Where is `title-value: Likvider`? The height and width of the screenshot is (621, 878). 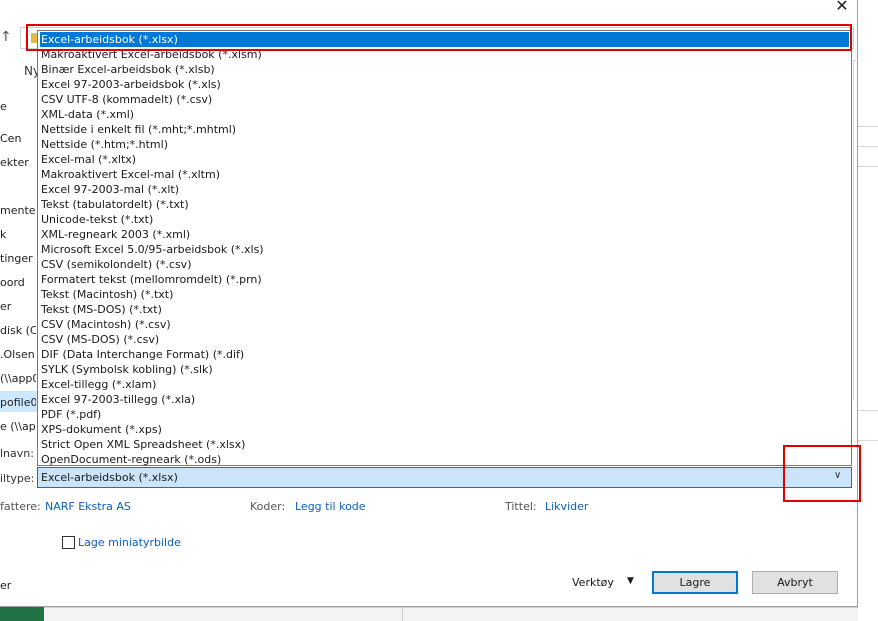 title-value: Likvider is located at coordinates (566, 506).